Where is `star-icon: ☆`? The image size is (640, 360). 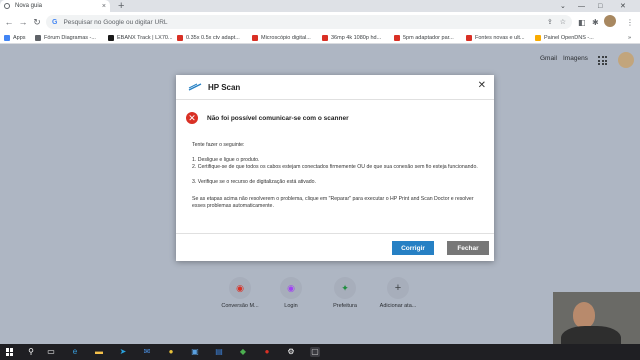
star-icon: ☆ is located at coordinates (563, 22).